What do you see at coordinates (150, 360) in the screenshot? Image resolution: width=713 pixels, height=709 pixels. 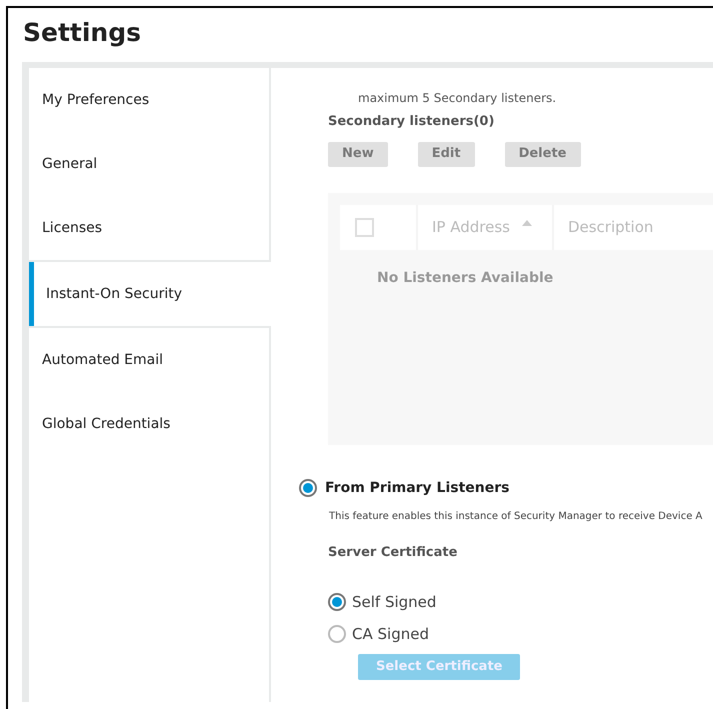 I see `sidebar-item: Automated Email` at bounding box center [150, 360].